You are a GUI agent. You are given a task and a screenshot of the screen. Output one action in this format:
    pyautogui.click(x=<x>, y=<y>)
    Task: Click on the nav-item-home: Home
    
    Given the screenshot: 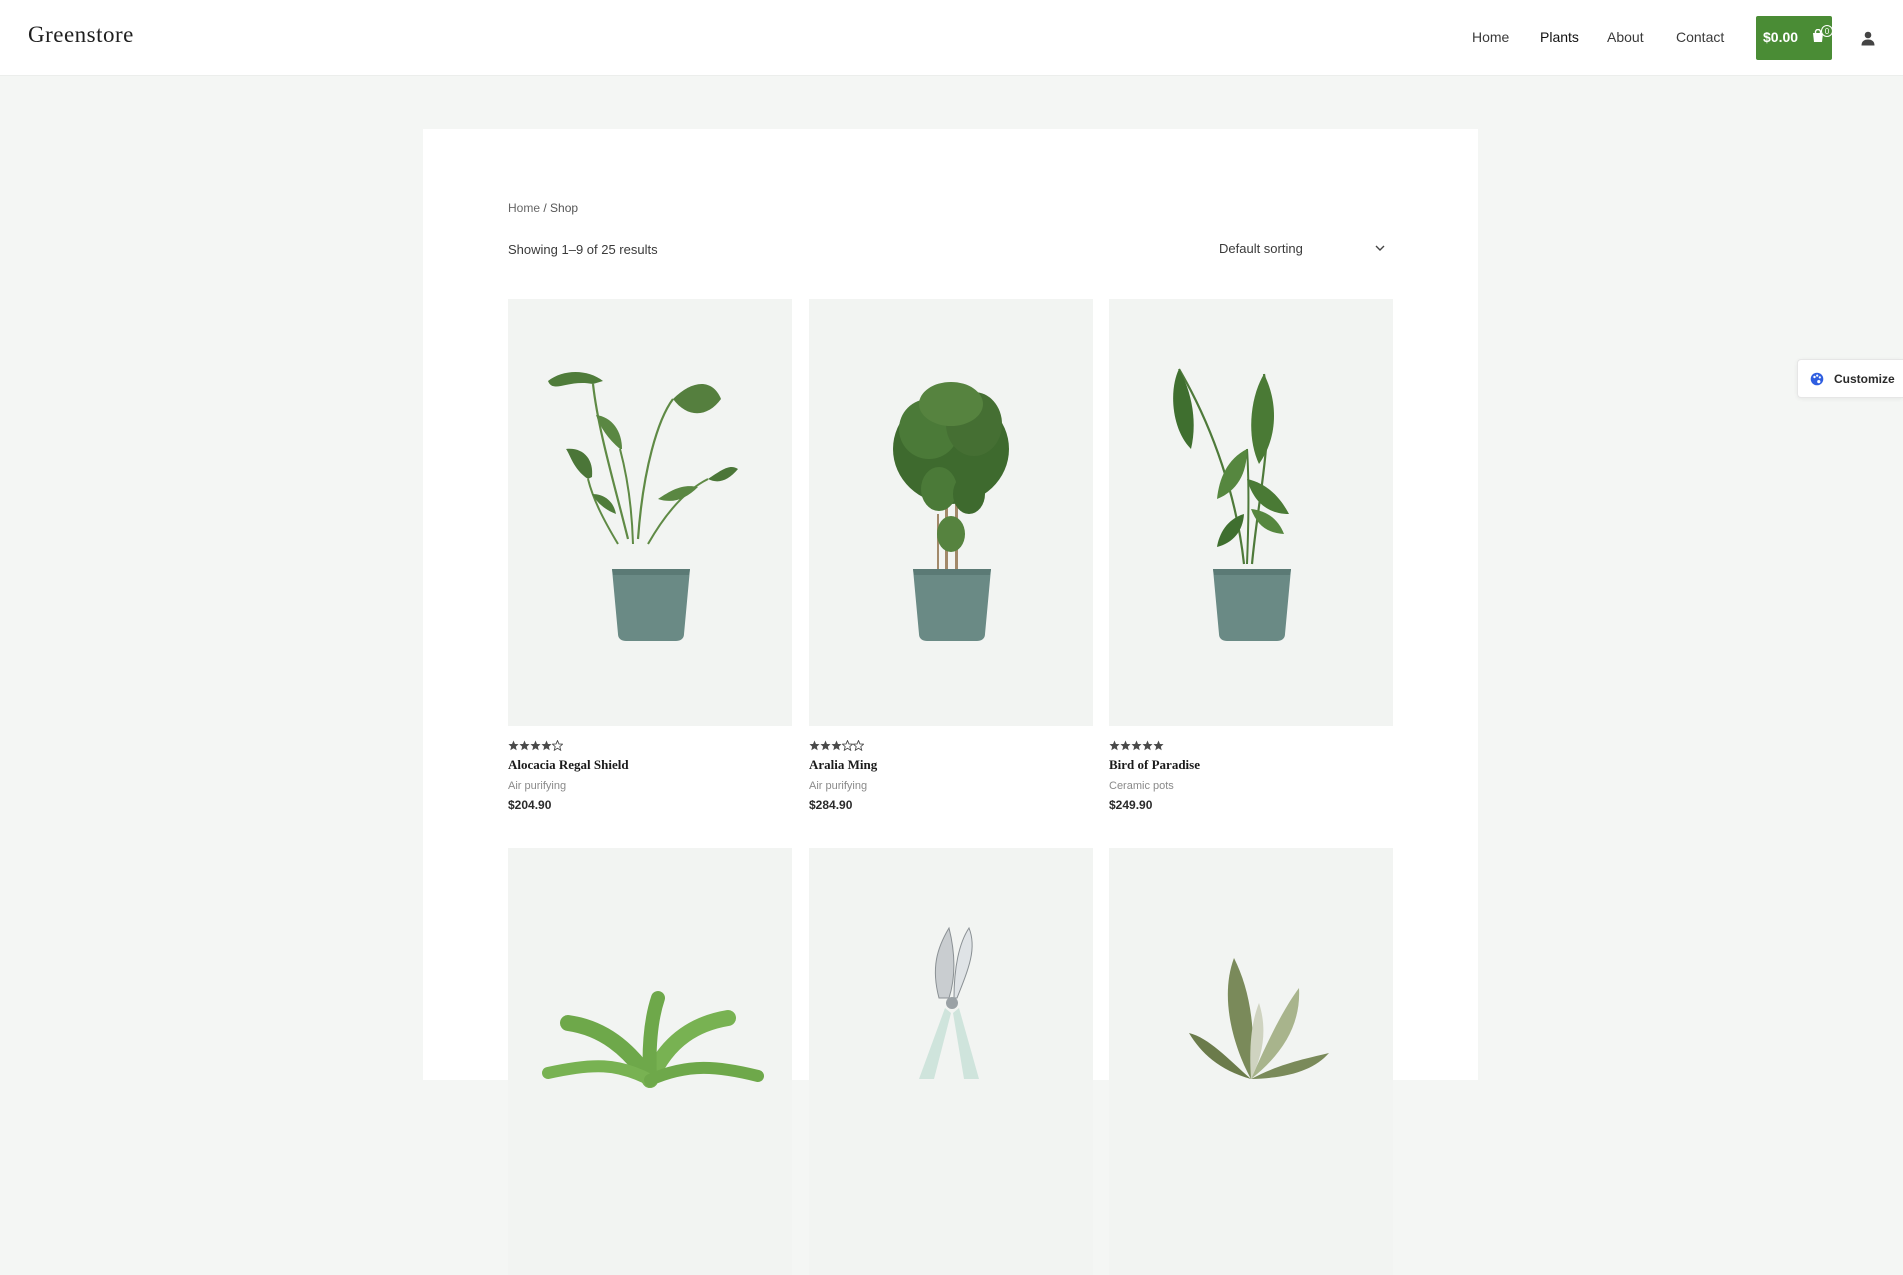 What is the action you would take?
    pyautogui.click(x=1490, y=37)
    